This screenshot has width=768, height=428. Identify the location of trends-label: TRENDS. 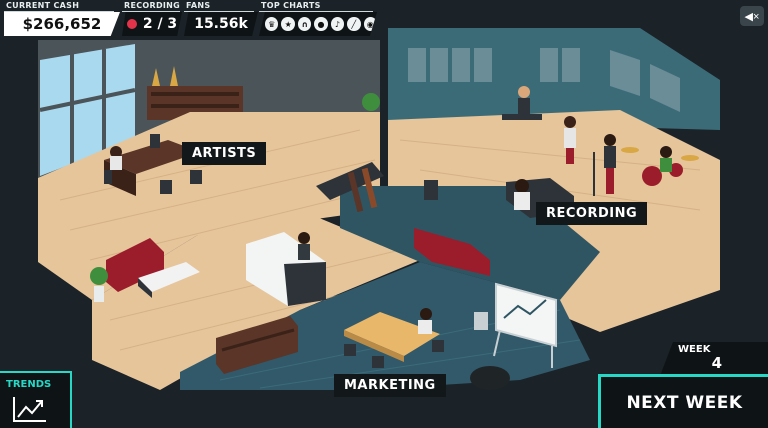
(29, 384).